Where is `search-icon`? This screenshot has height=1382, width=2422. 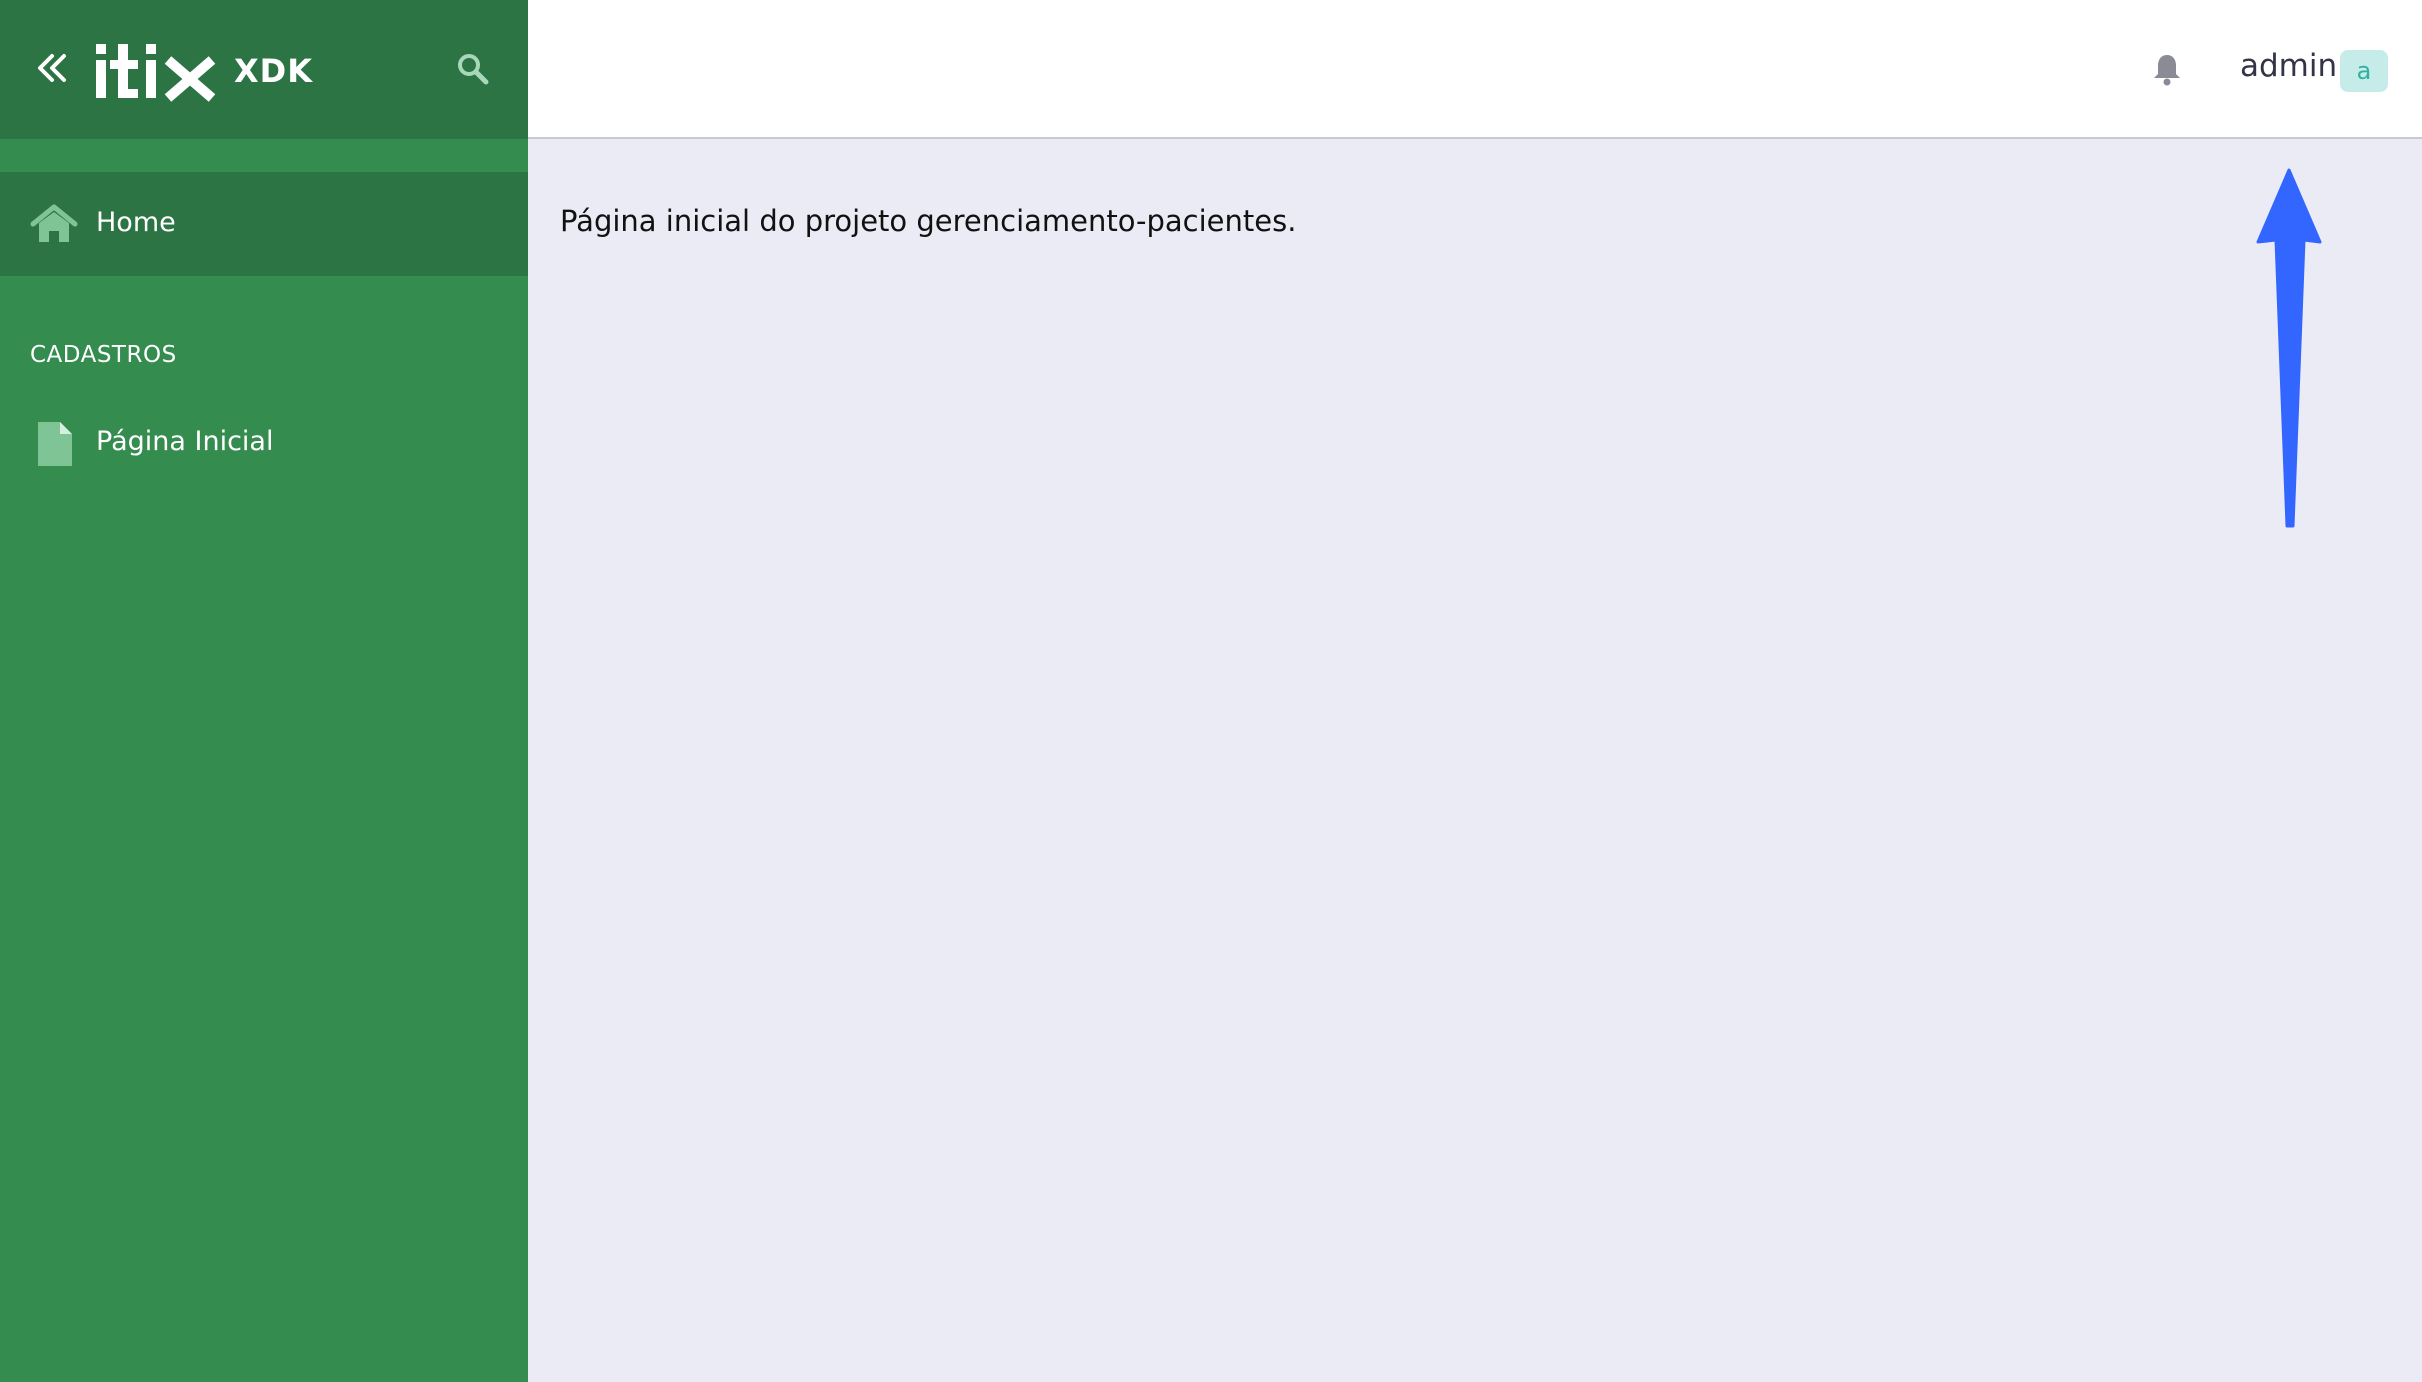 search-icon is located at coordinates (473, 69).